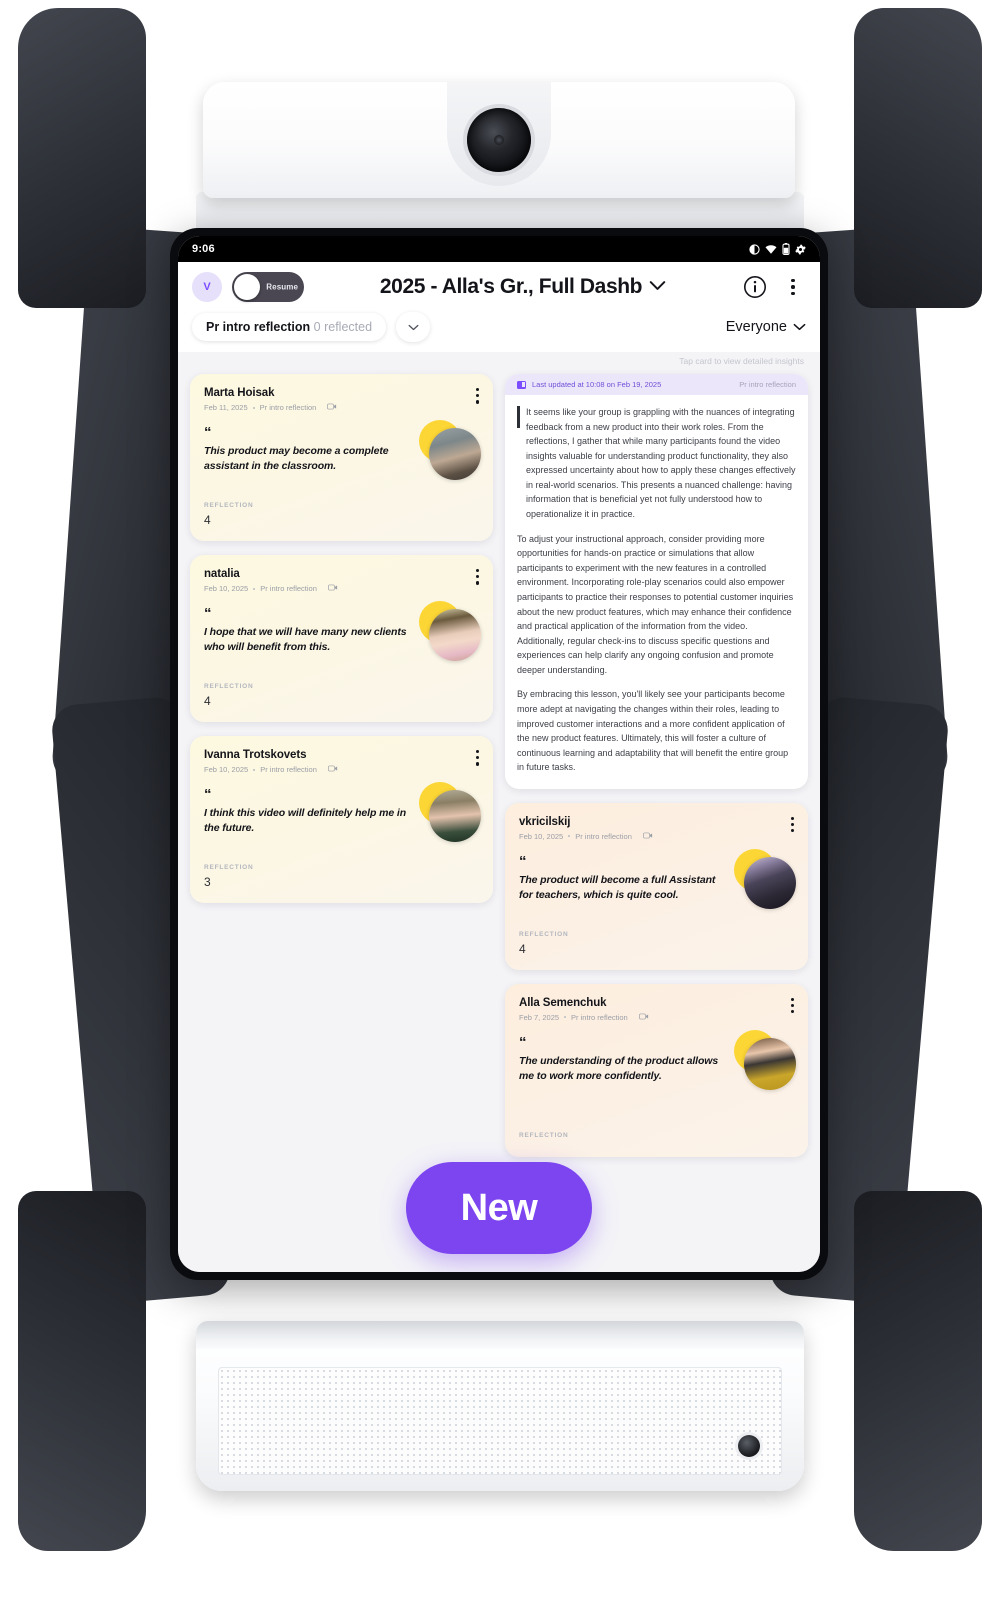 The image size is (1000, 1613). I want to click on title-dropdown: 2025 - Alla's Gr., Full Dashb, so click(523, 287).